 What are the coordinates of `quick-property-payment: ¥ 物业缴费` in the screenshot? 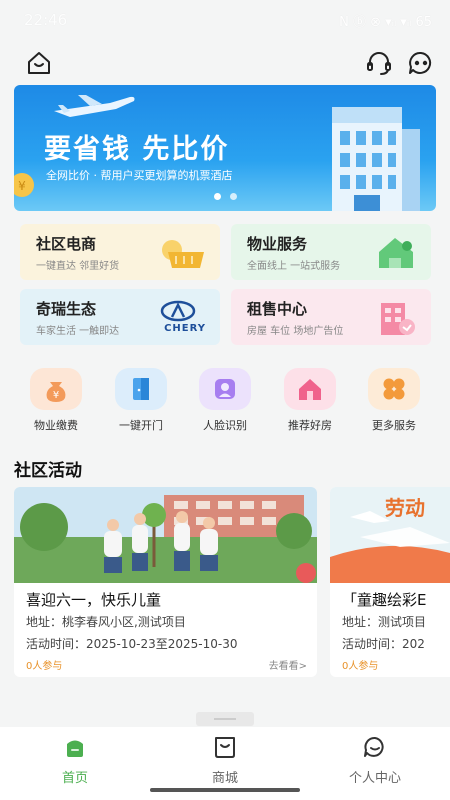 It's located at (56, 403).